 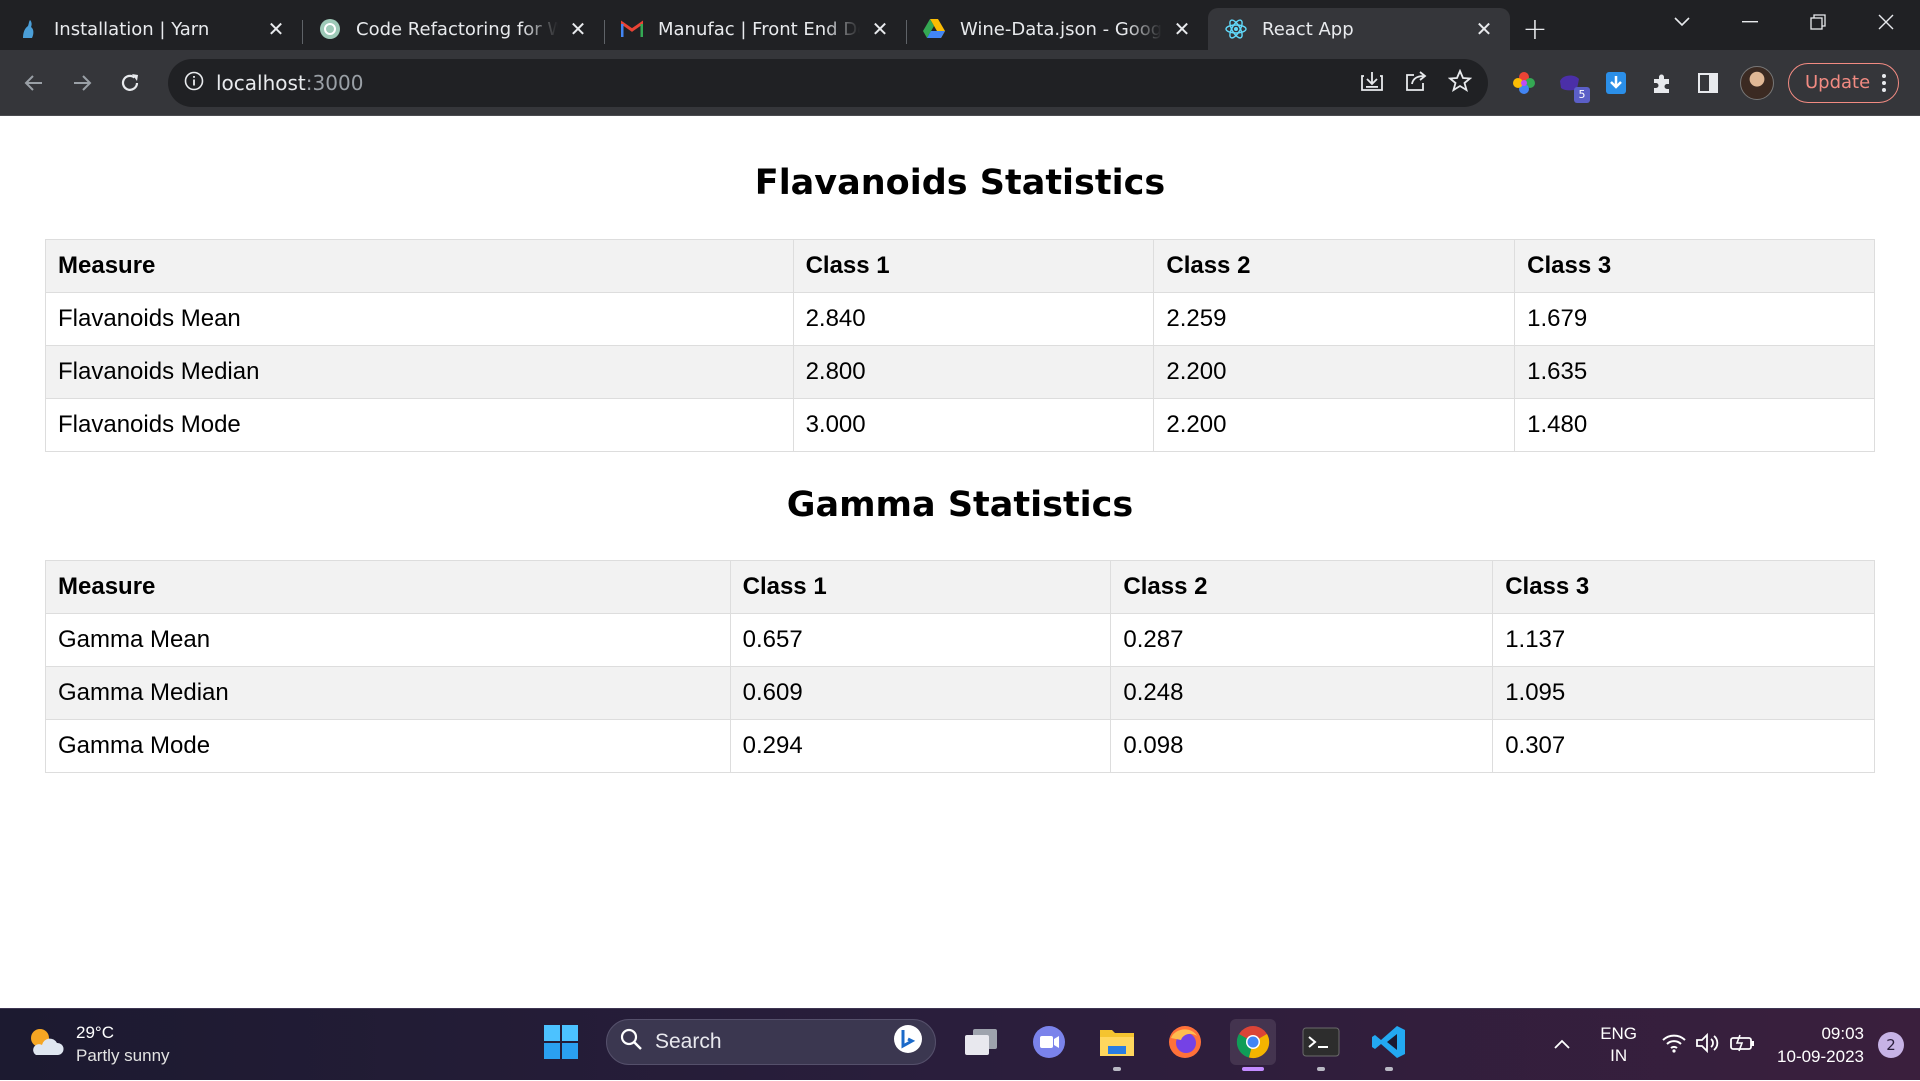 I want to click on table-row: Gamma Mode 0.294 0.098 0.307, so click(x=960, y=746).